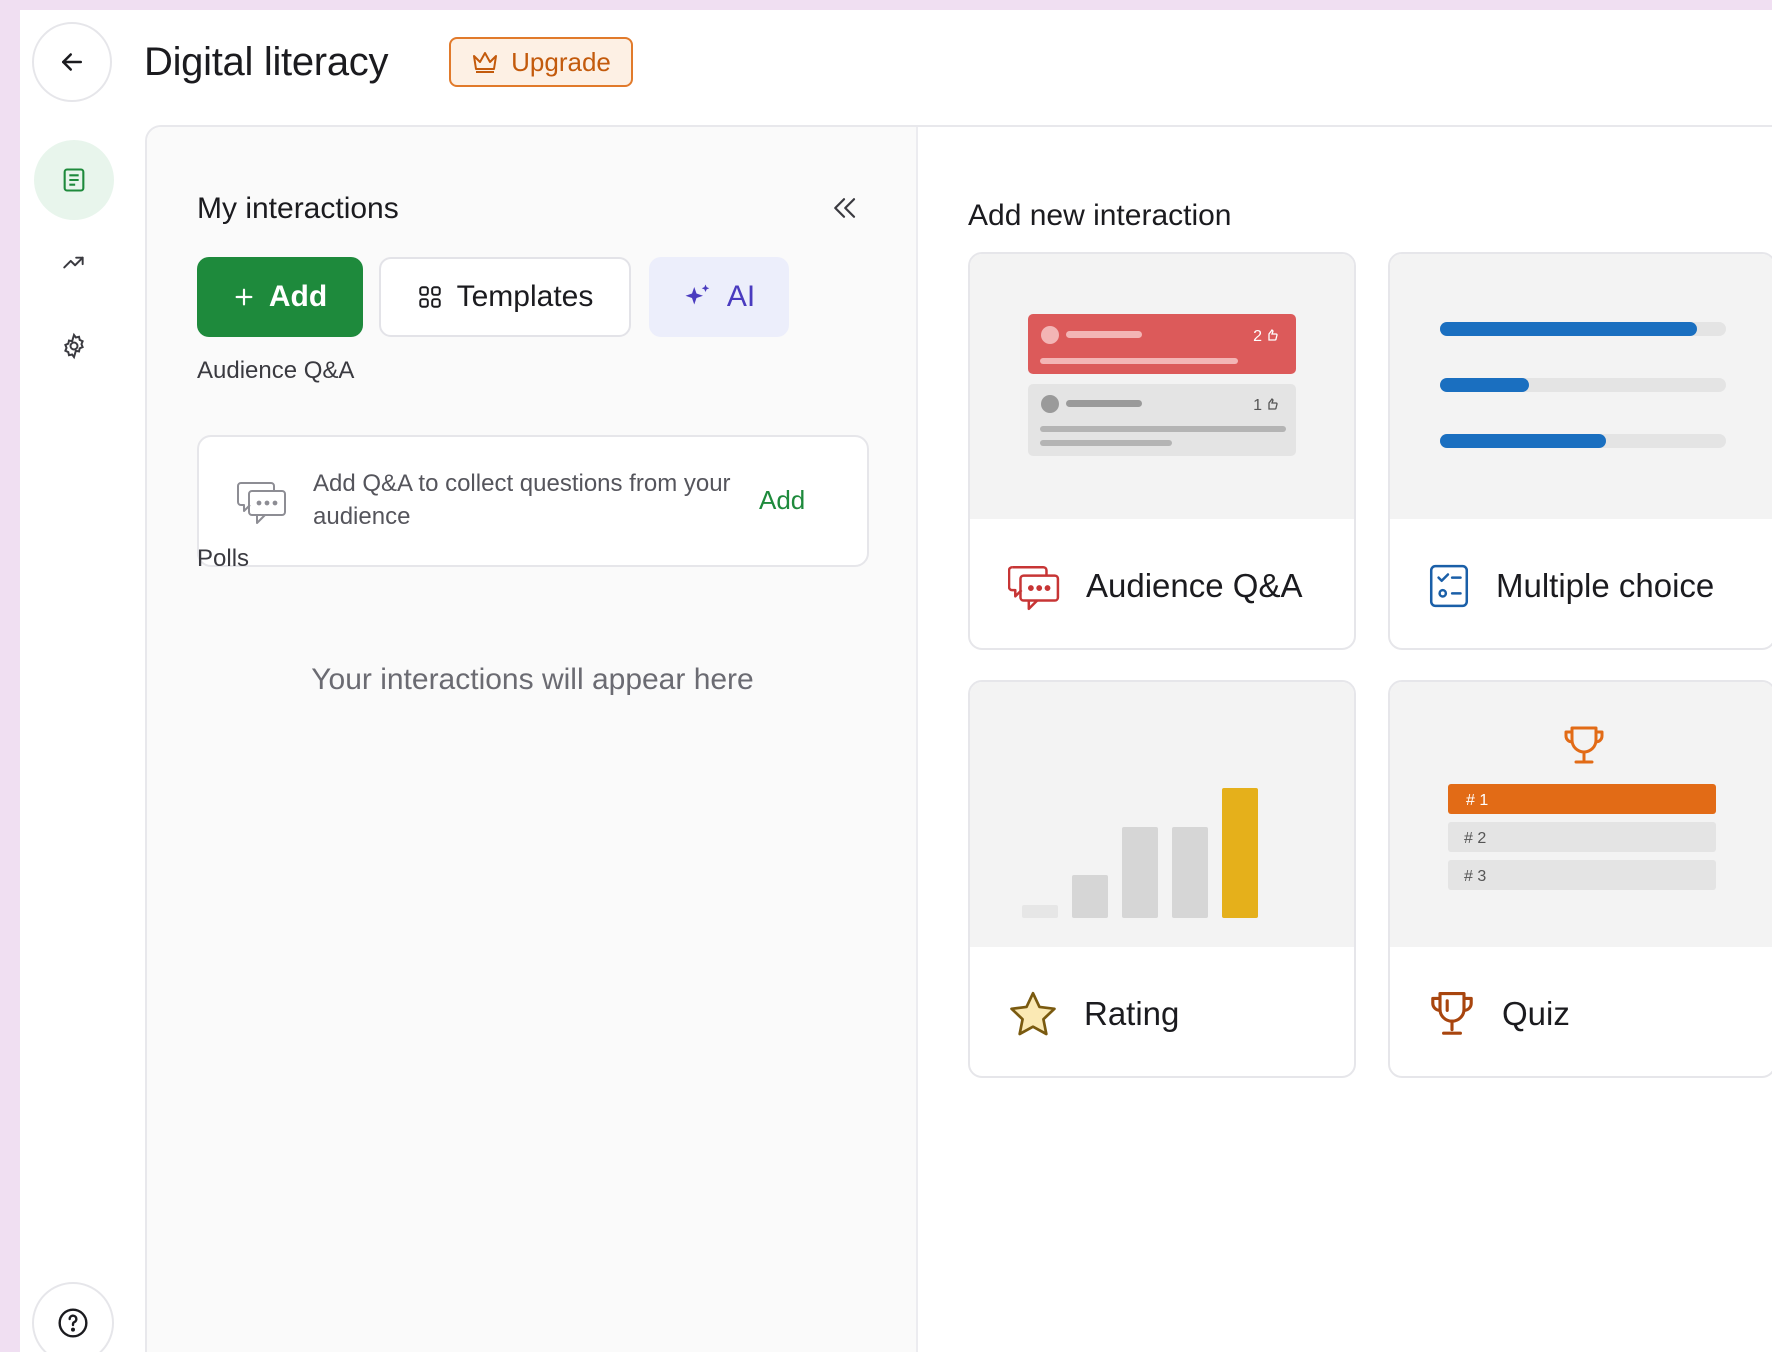 The width and height of the screenshot is (1772, 1352). Describe the element at coordinates (1033, 1013) in the screenshot. I see `star-icon` at that location.